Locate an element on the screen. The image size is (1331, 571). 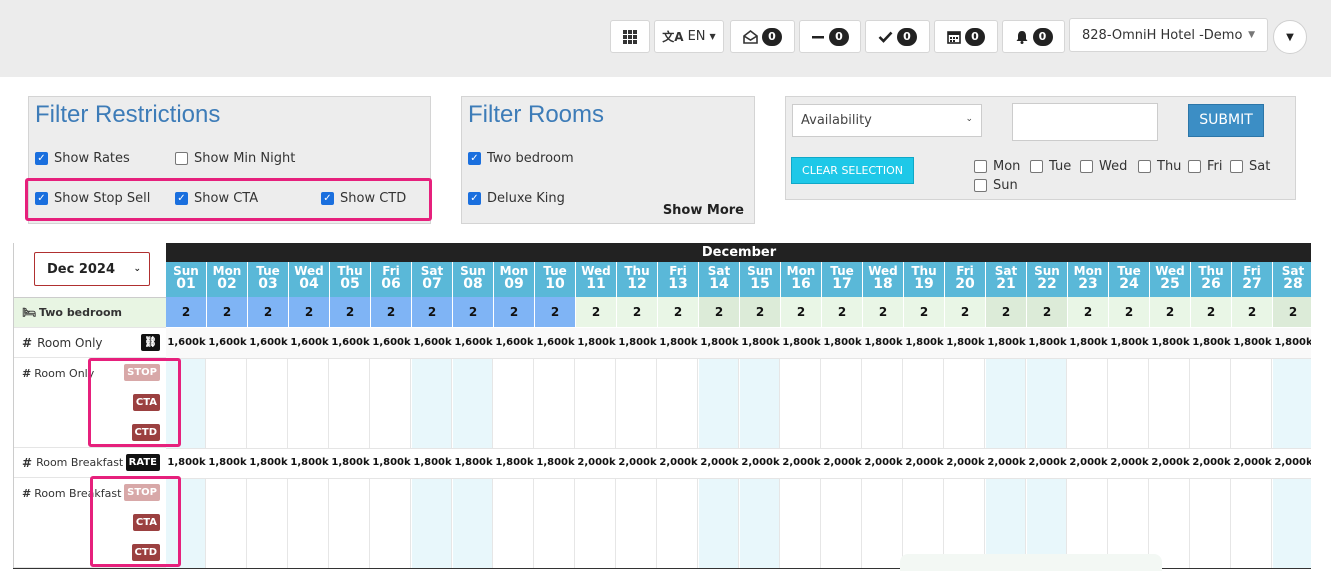
hotel-select: 828-OmniH Hotel -Demo ▼ is located at coordinates (1168, 35).